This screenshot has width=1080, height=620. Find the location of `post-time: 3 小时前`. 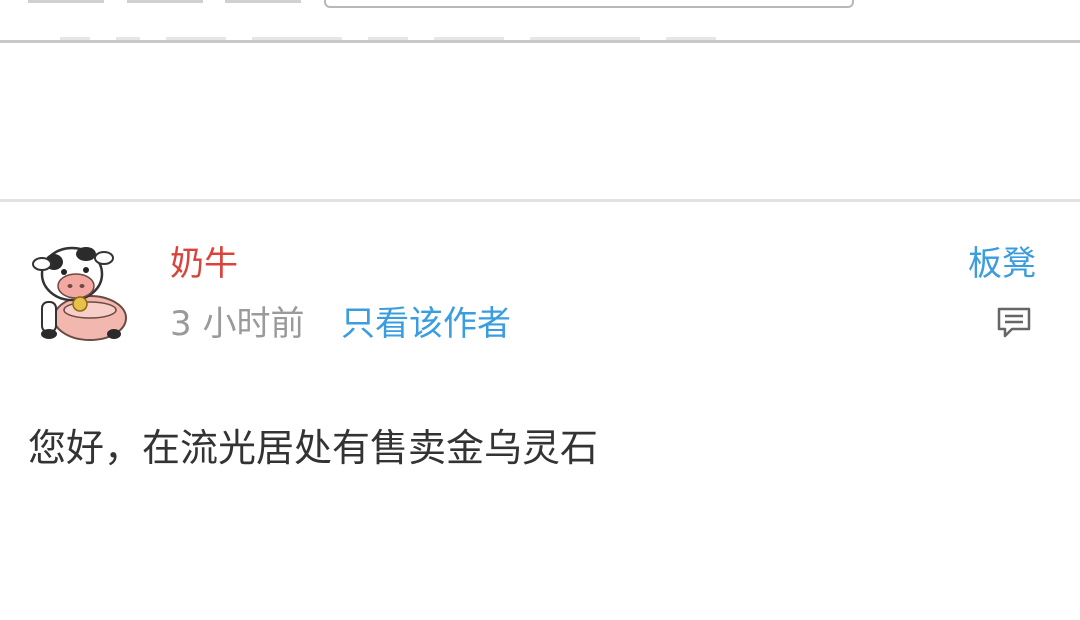

post-time: 3 小时前 is located at coordinates (237, 324).